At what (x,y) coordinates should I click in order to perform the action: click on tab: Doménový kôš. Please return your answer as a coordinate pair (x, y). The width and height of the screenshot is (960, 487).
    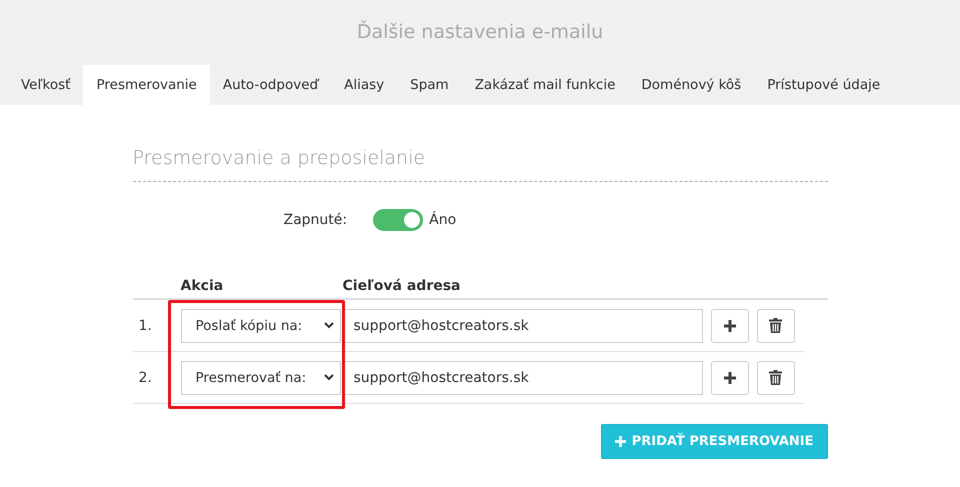
    Looking at the image, I should click on (691, 85).